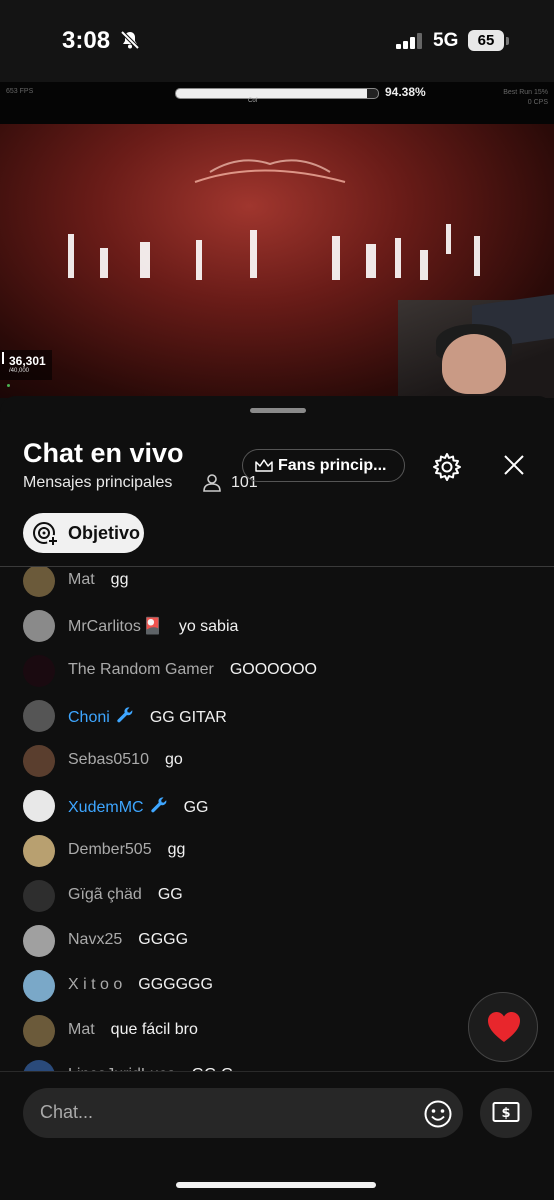 The width and height of the screenshot is (554, 1200). I want to click on game-hud: 653 FPS Cof 94.38% Best Run 15% 0 CPS, so click(277, 103).